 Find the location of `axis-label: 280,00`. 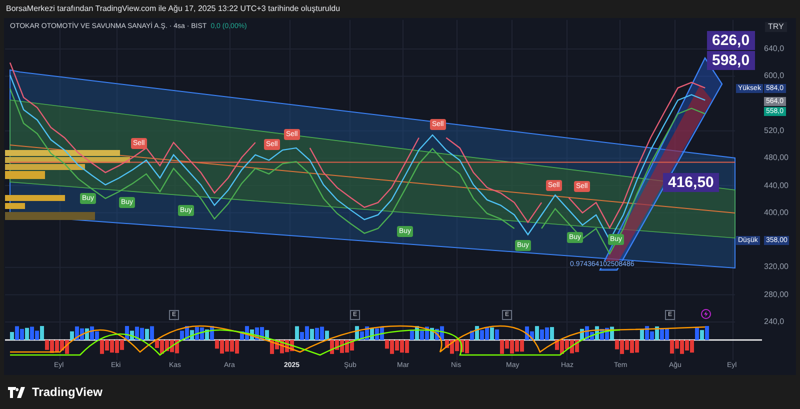

axis-label: 280,00 is located at coordinates (776, 294).